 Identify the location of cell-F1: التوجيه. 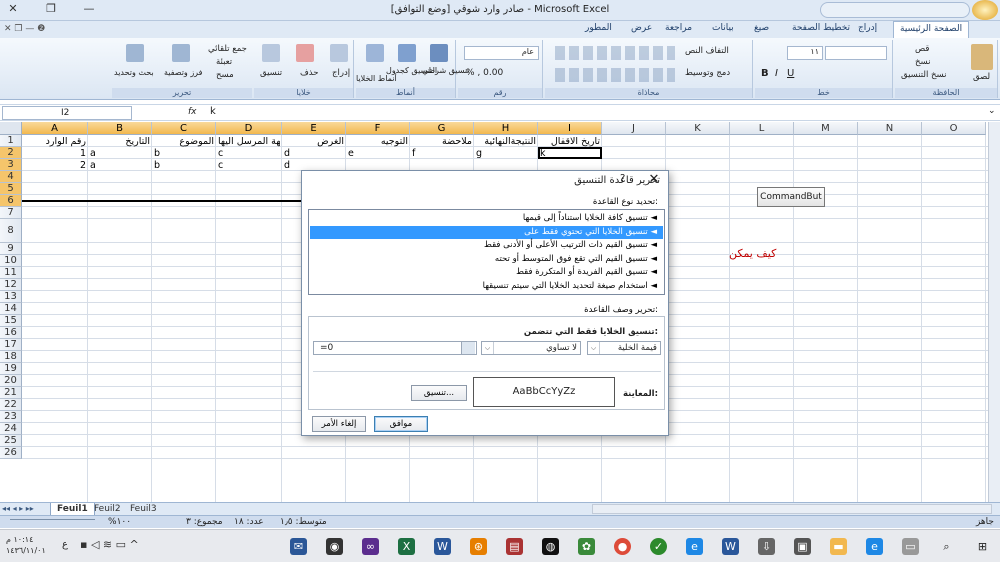
(378, 141).